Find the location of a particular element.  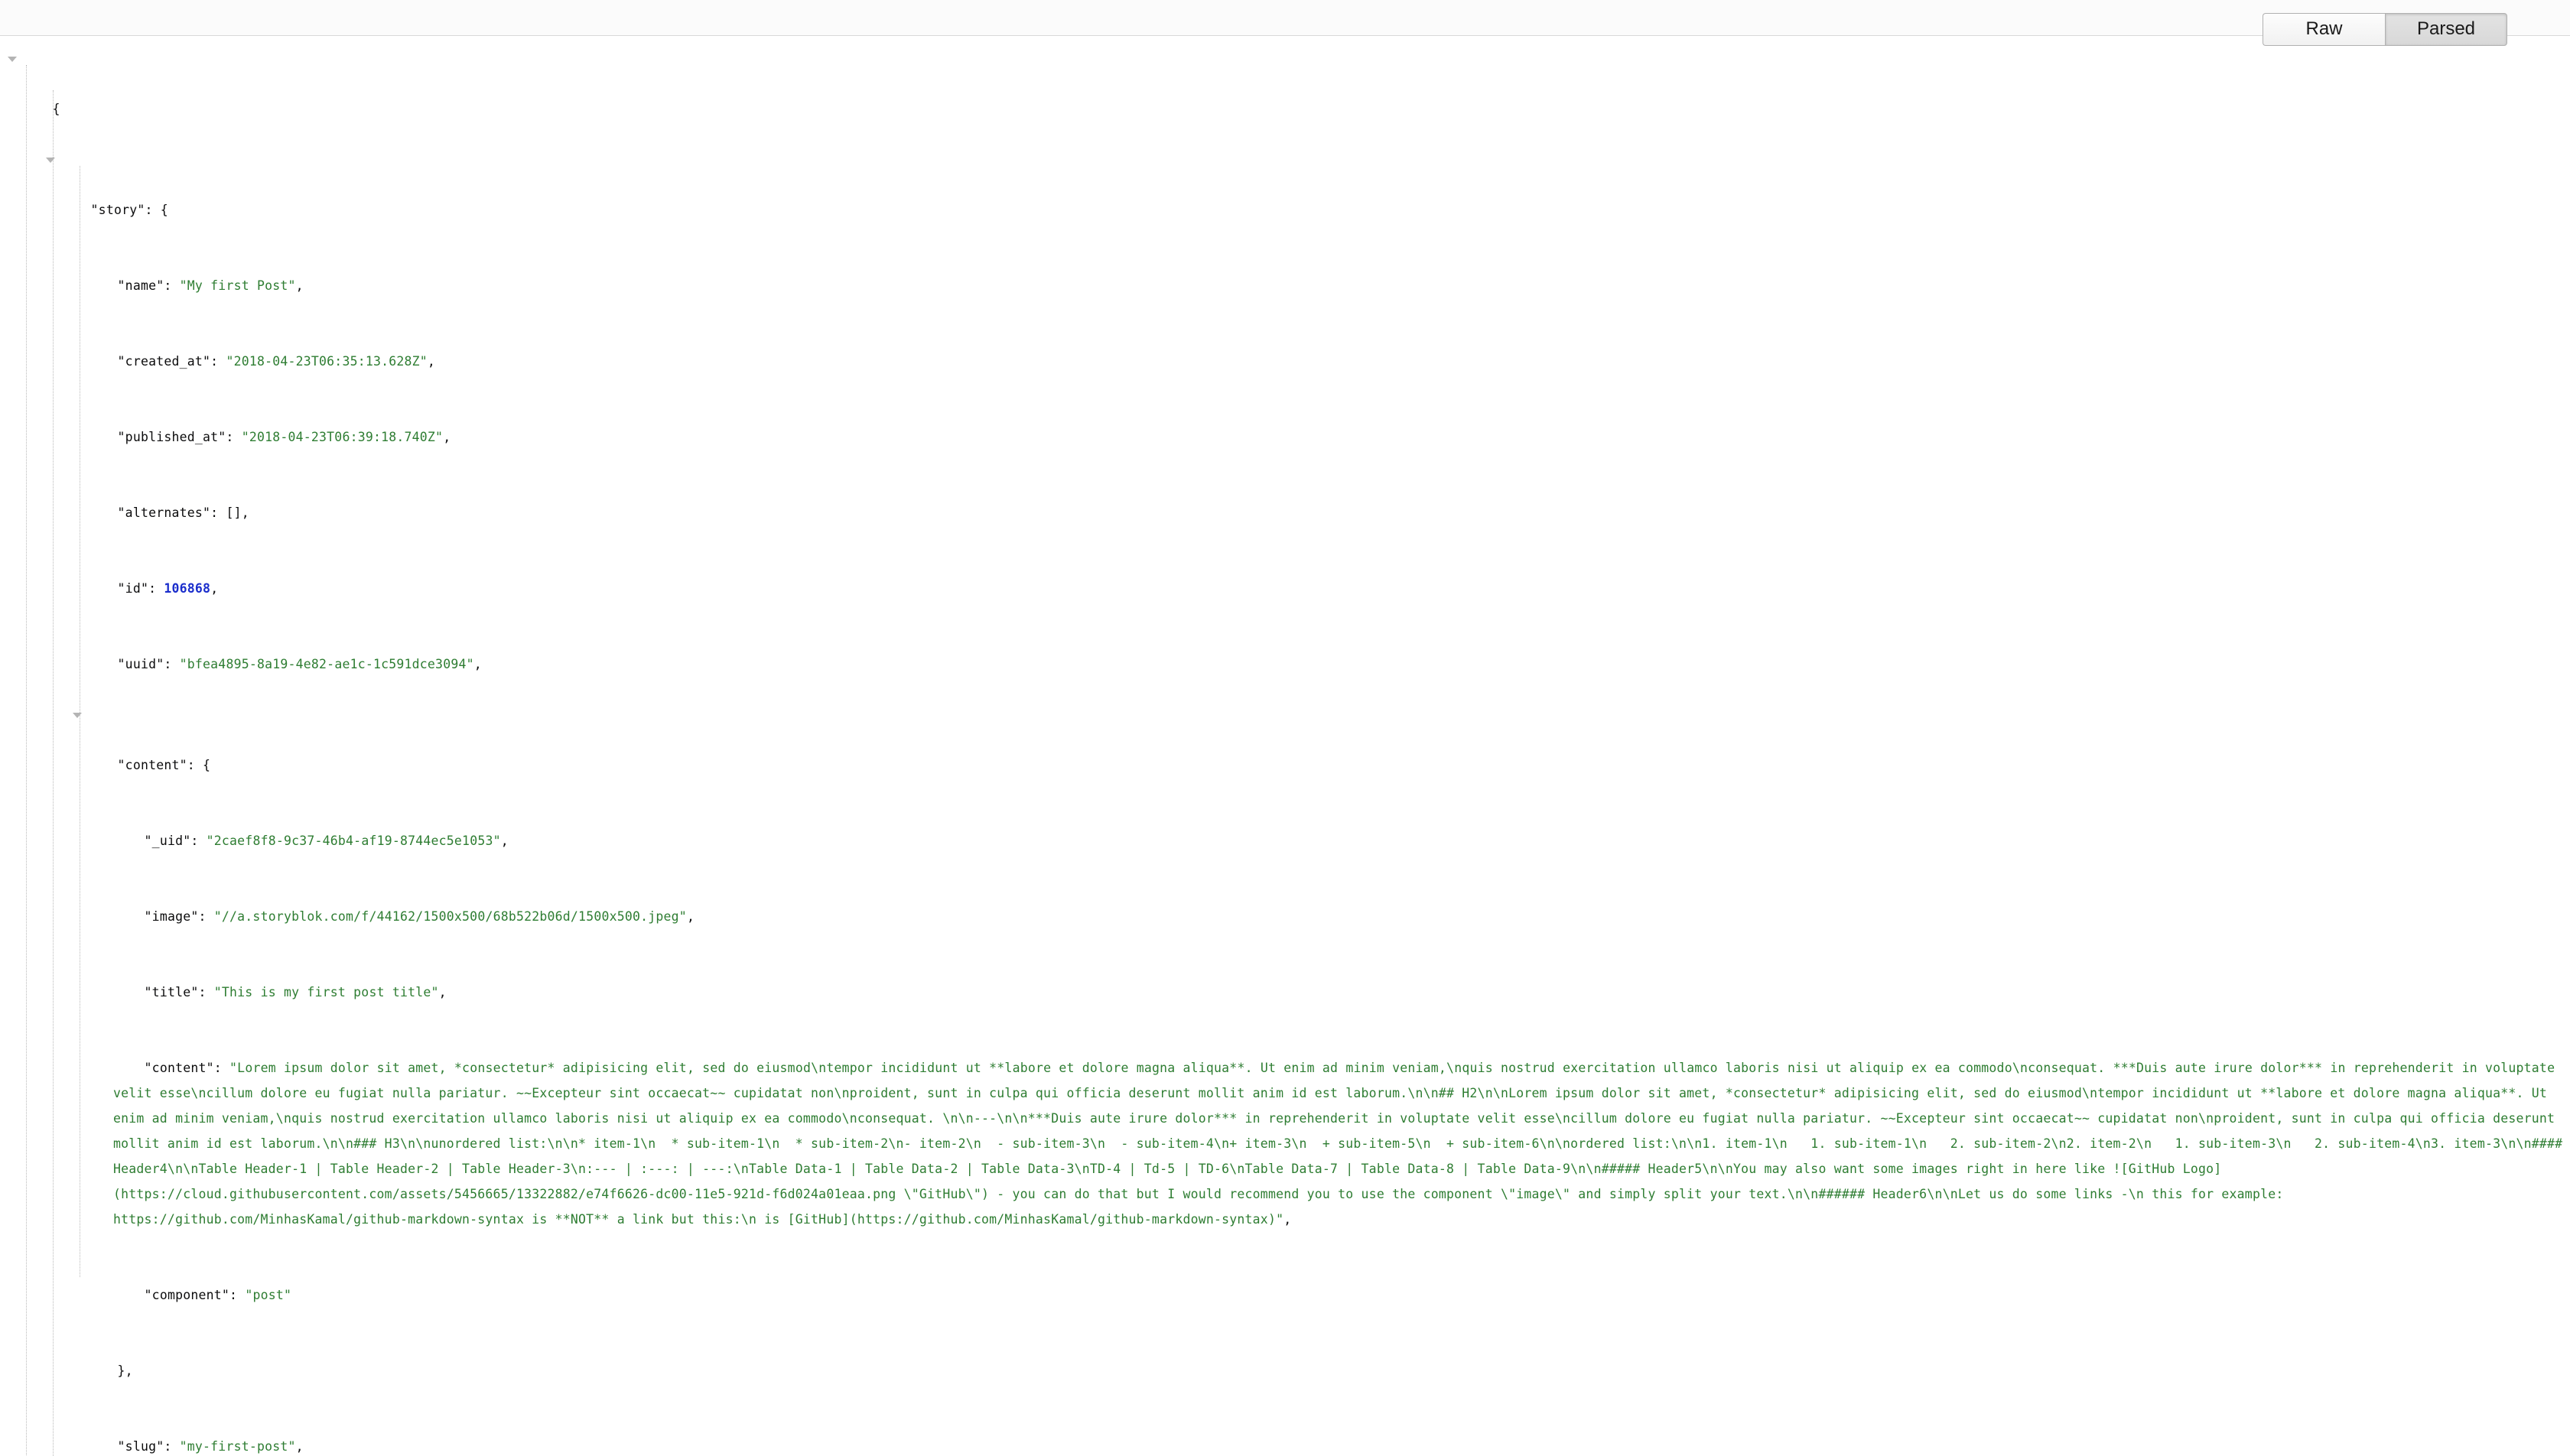

json-row-title: "title": "This is my first post title", is located at coordinates (1285, 992).